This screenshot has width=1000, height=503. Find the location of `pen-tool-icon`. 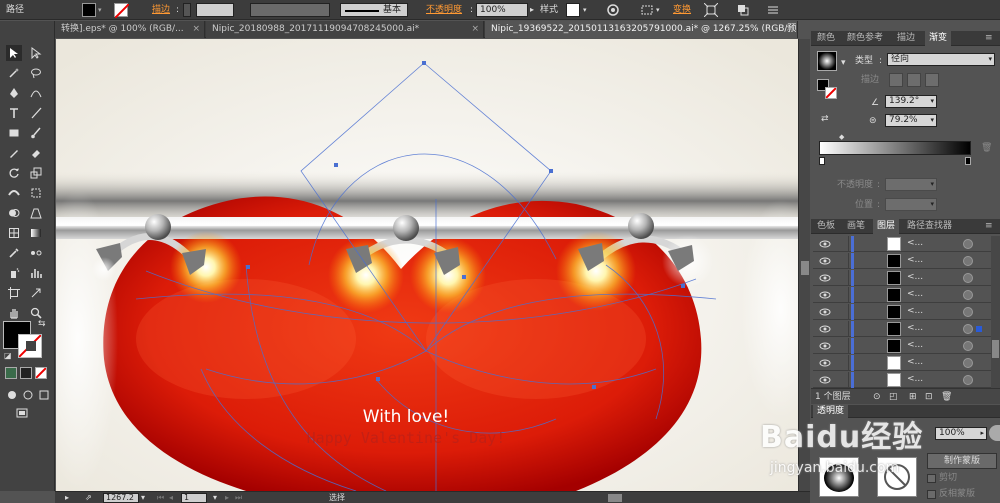

pen-tool-icon is located at coordinates (14, 93).